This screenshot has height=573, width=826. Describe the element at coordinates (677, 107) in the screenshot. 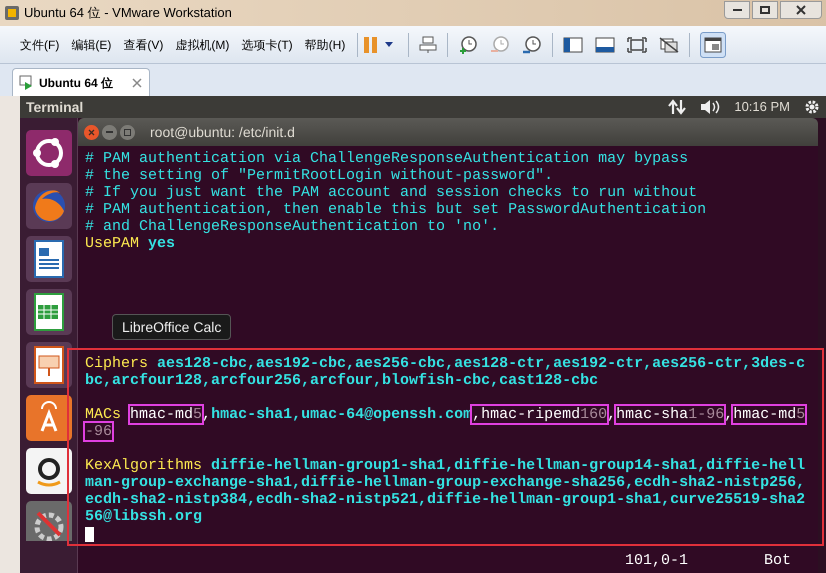

I see `network-arrows-icon` at that location.